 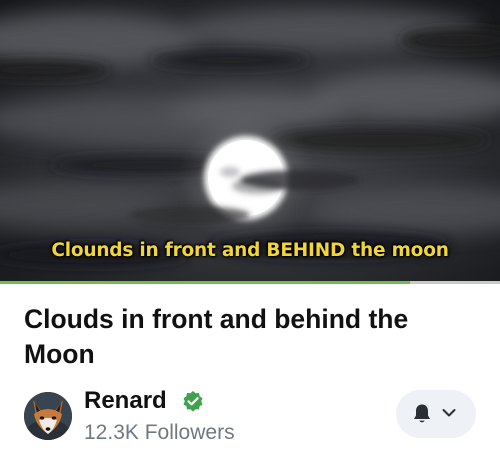 I want to click on video-progress-fill, so click(x=205, y=282).